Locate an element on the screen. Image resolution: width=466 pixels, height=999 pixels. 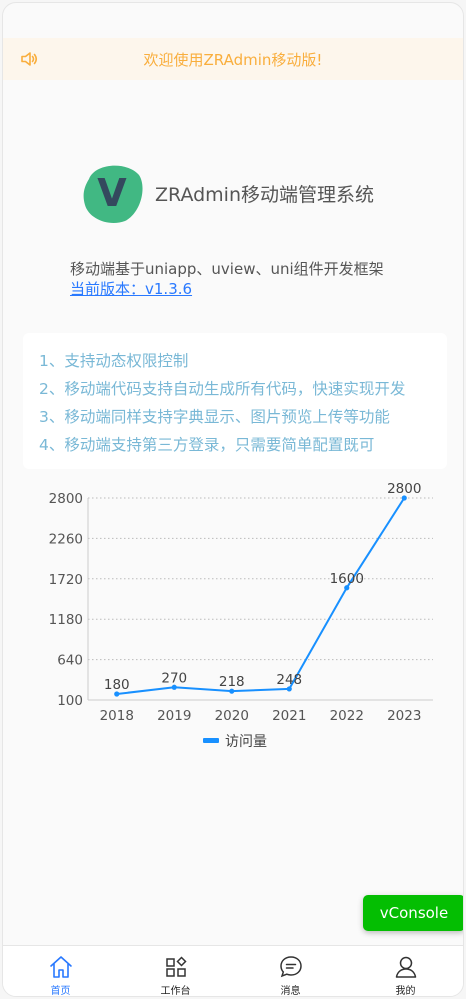
logo-letter: V is located at coordinates (112, 193).